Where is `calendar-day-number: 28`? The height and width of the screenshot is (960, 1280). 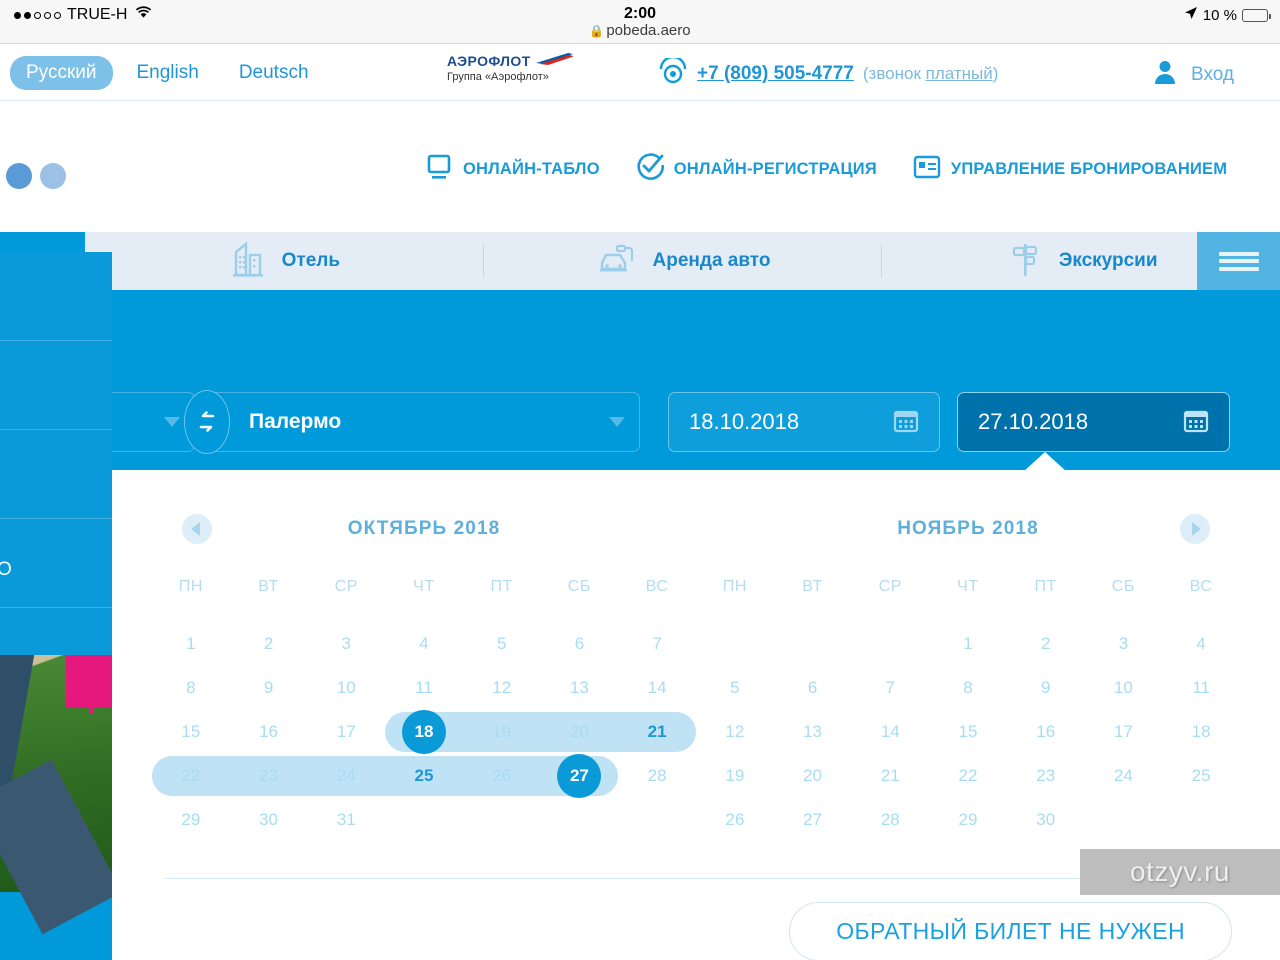
calendar-day-number: 28 is located at coordinates (890, 819).